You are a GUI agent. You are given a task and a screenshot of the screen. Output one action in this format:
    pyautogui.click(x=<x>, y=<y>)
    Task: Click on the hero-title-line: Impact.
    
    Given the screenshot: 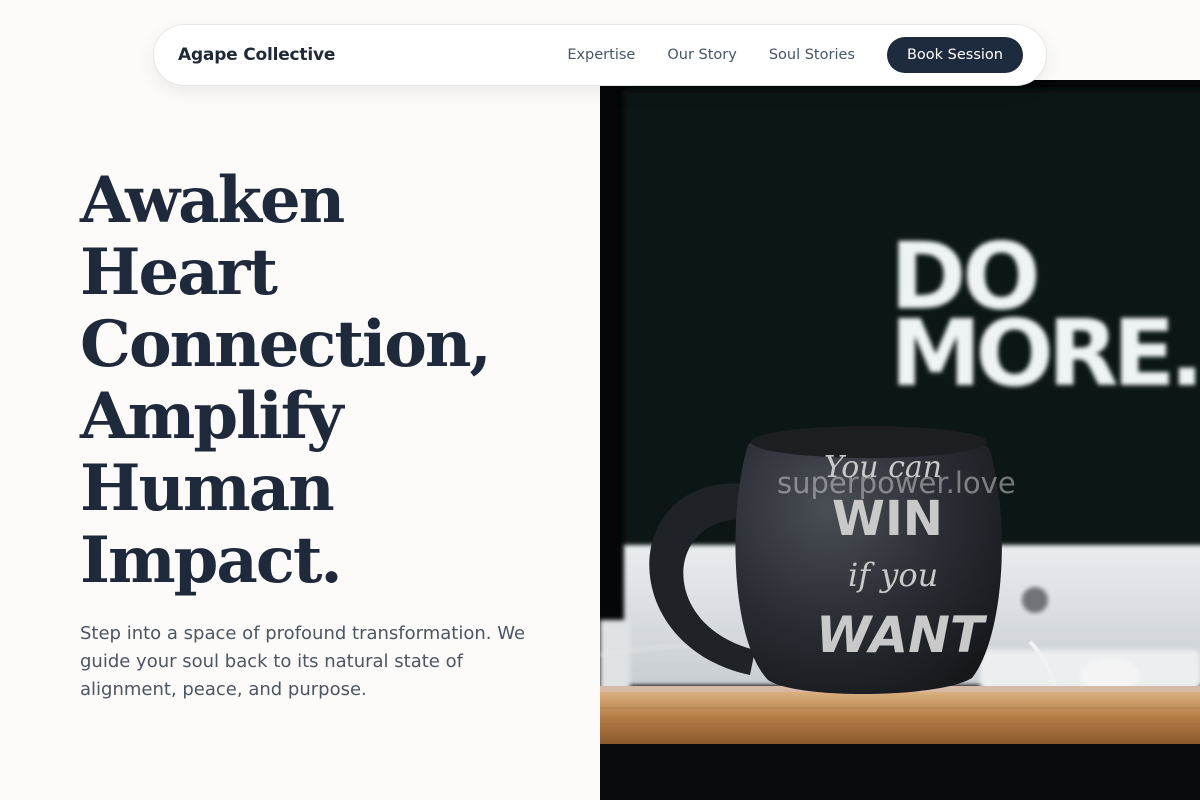 What is the action you would take?
    pyautogui.click(x=211, y=560)
    